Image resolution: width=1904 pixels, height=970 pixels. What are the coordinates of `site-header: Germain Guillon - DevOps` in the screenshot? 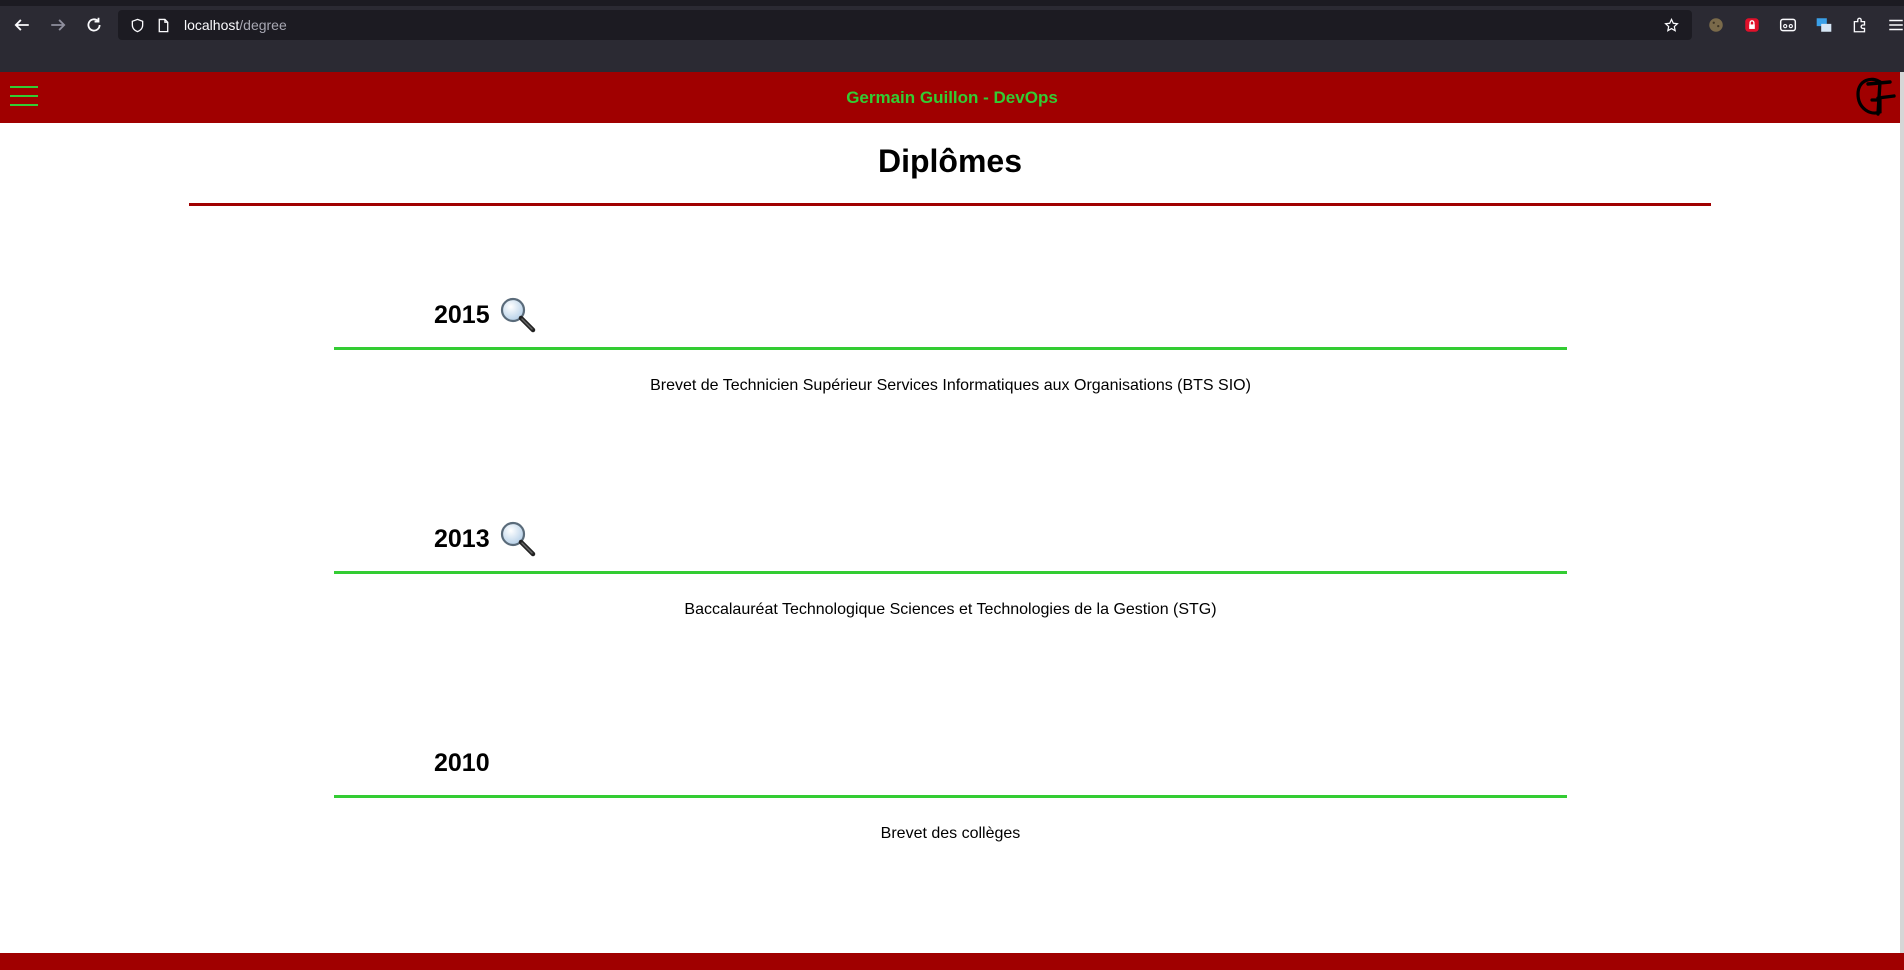 It's located at (952, 97).